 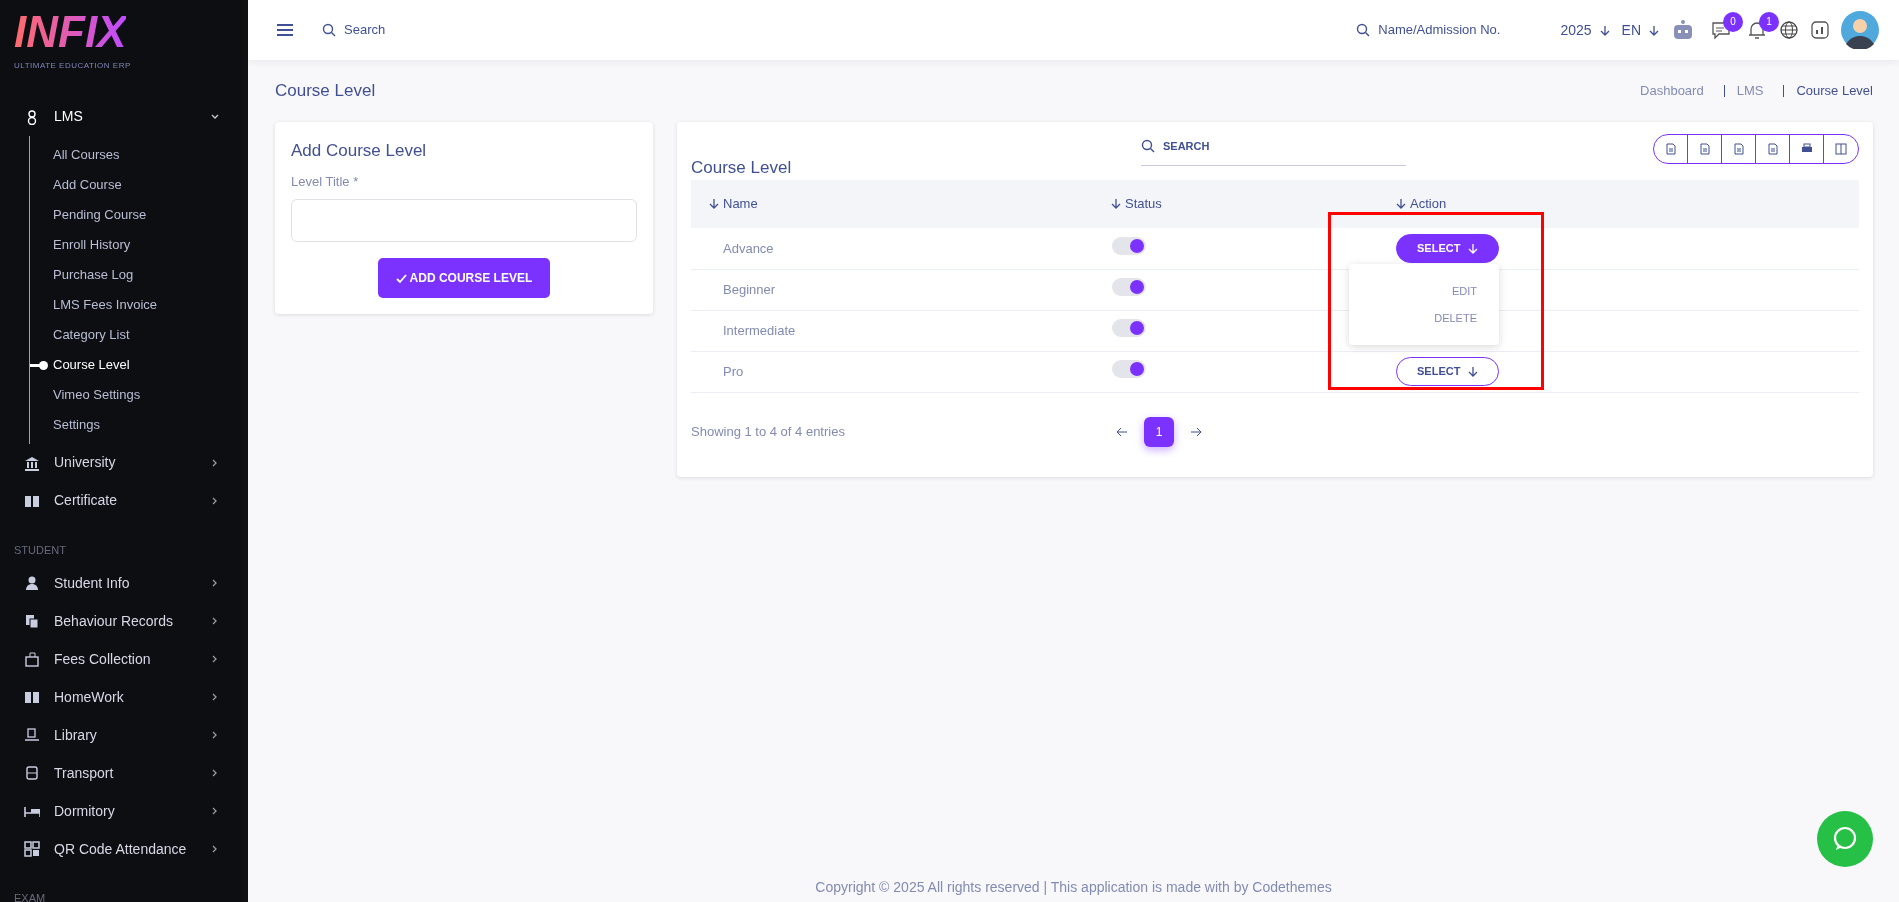 I want to click on sidebar-subitem: All Courses, so click(x=136, y=154).